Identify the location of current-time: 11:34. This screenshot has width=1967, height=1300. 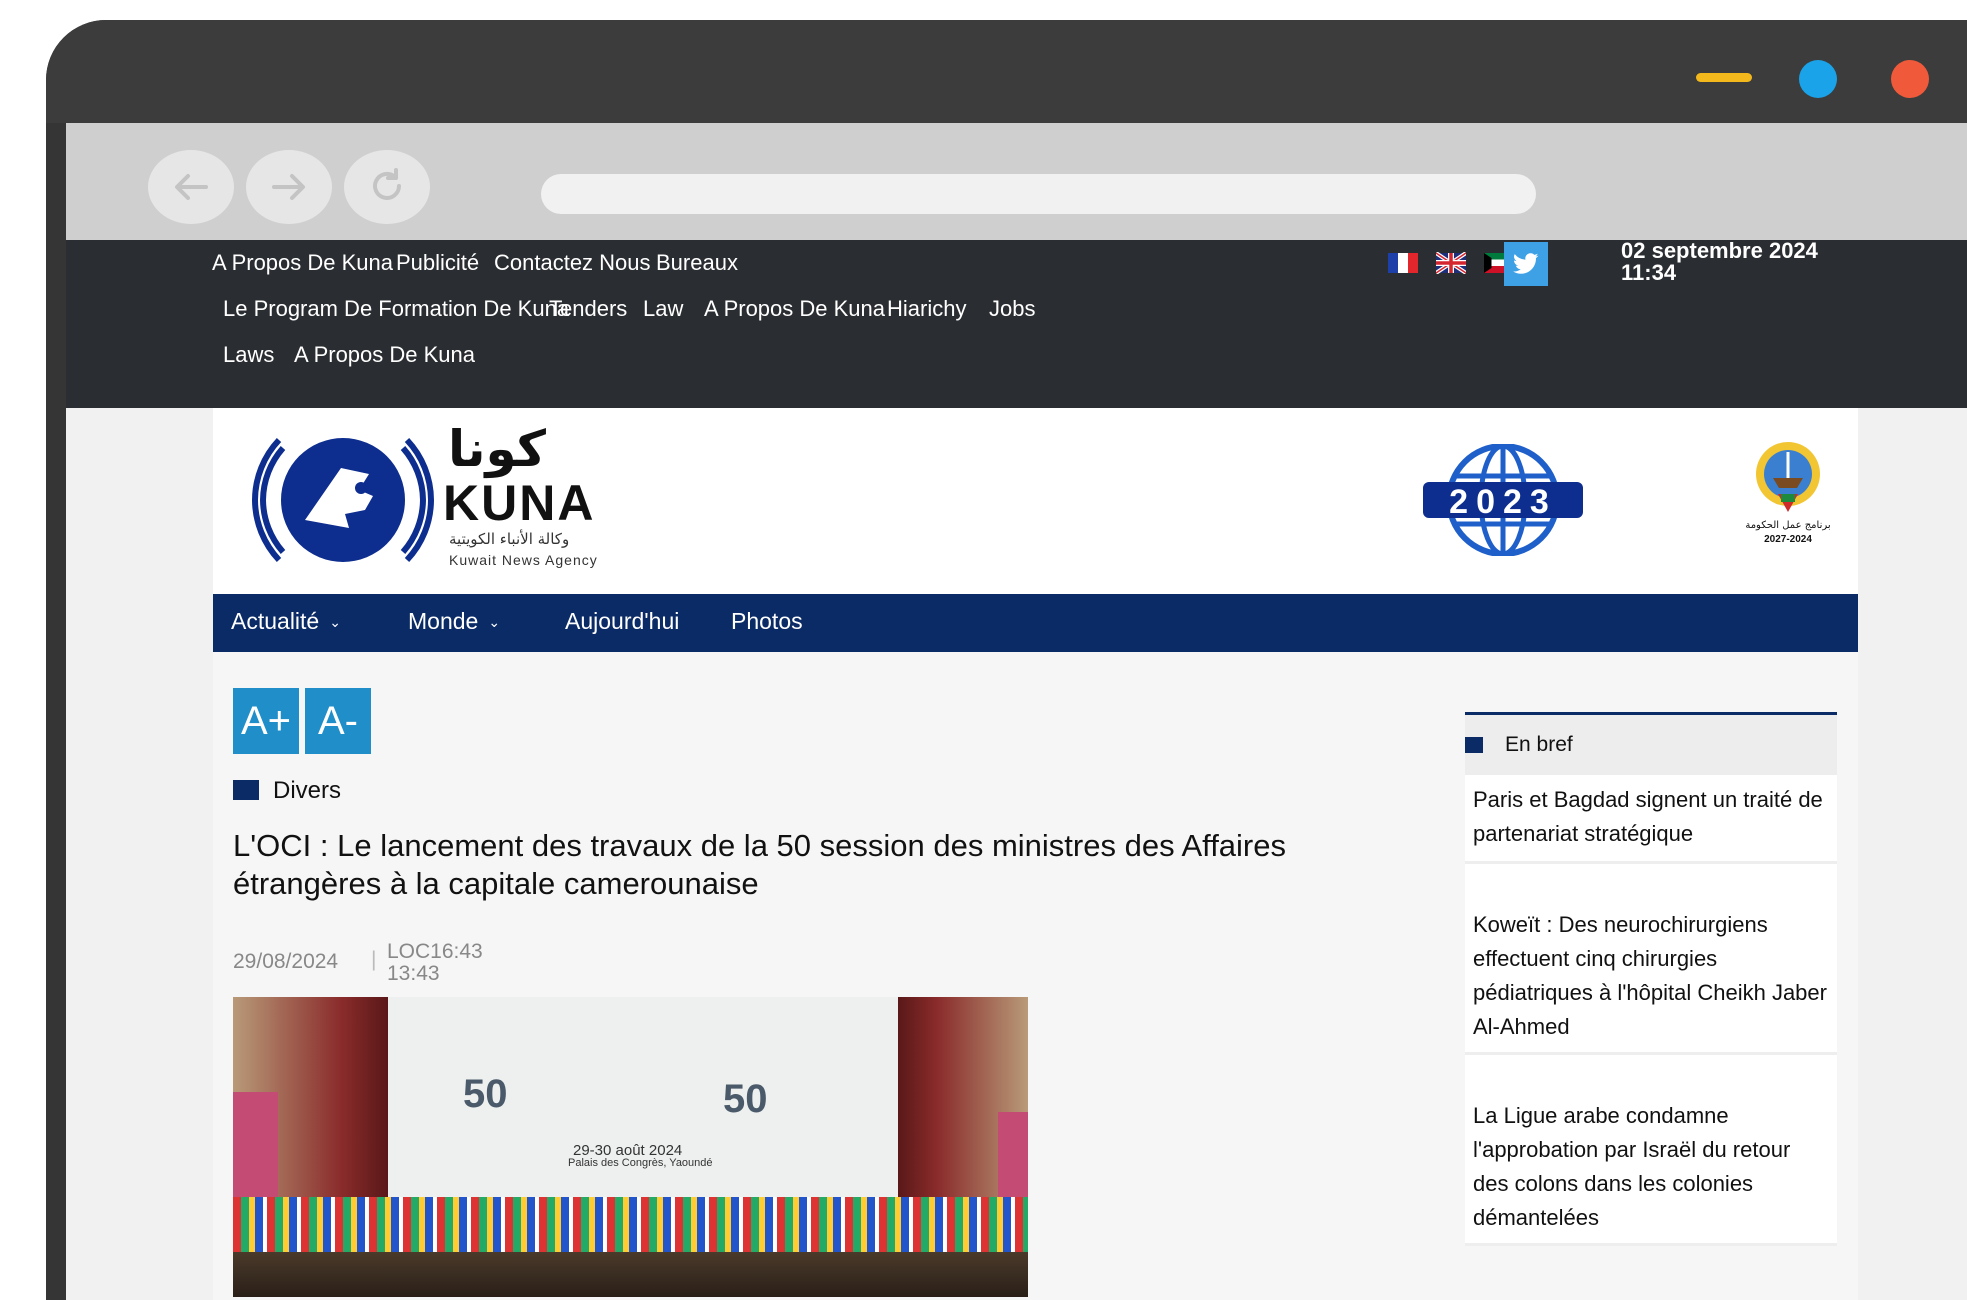
(1649, 272).